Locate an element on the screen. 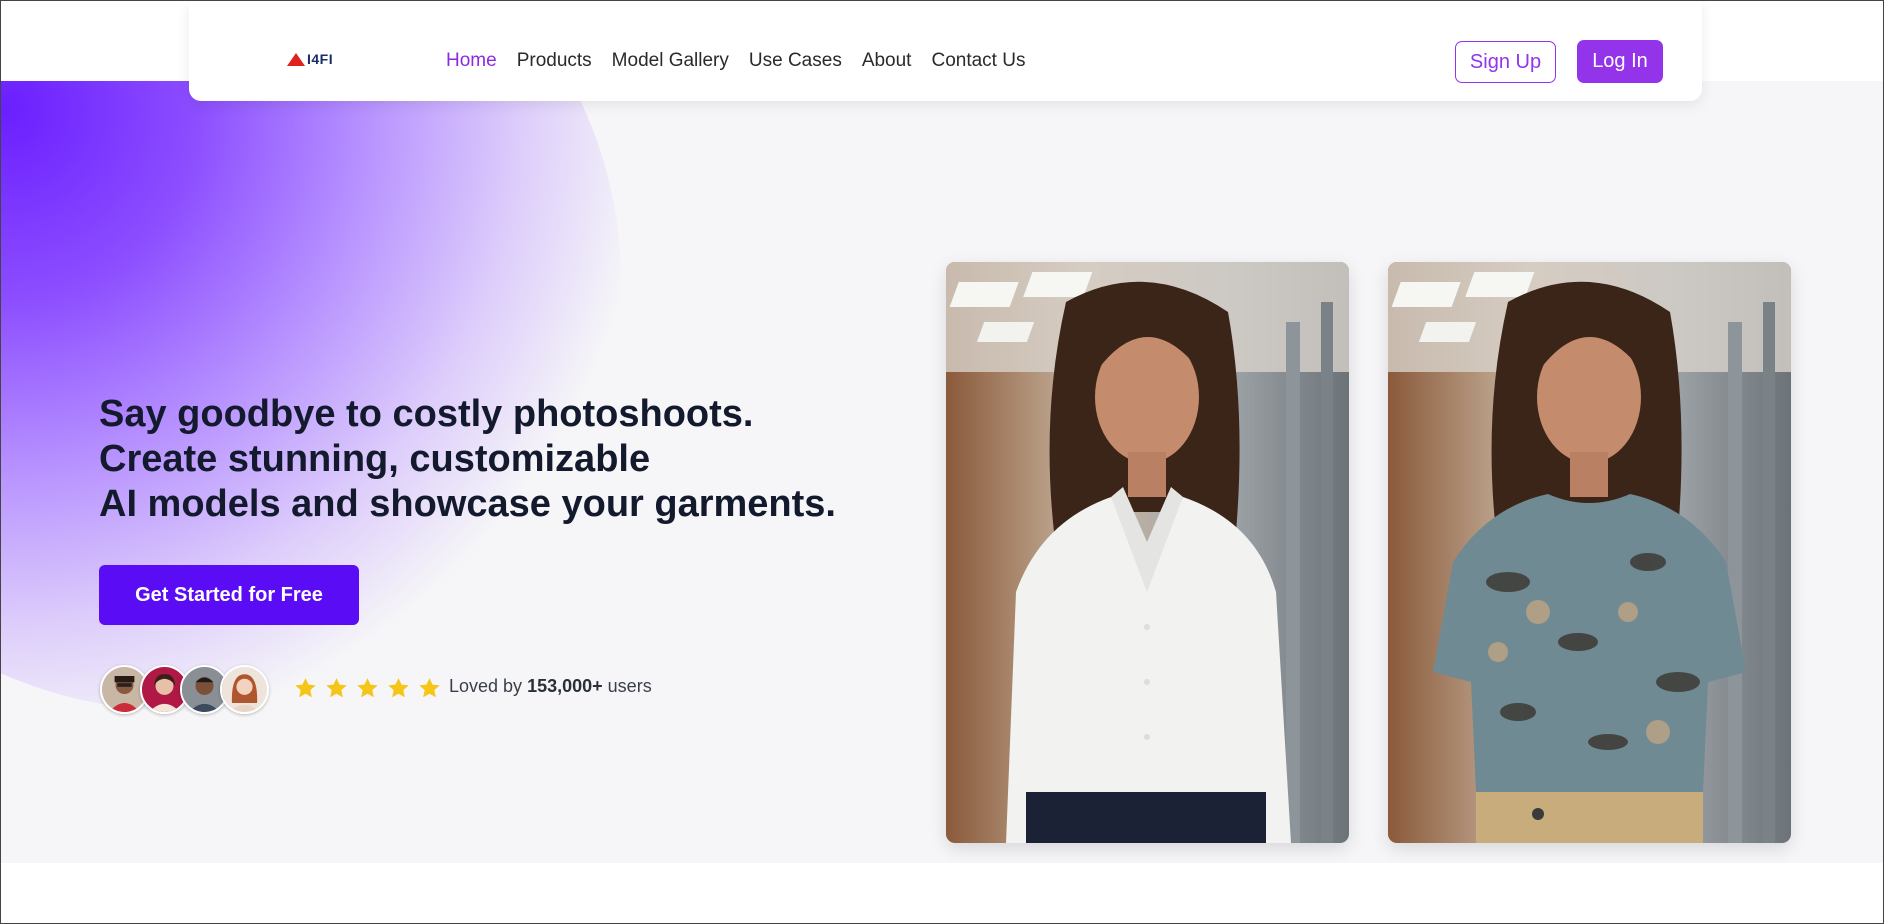  nav-item-contact-us: Contact Us is located at coordinates (978, 61).